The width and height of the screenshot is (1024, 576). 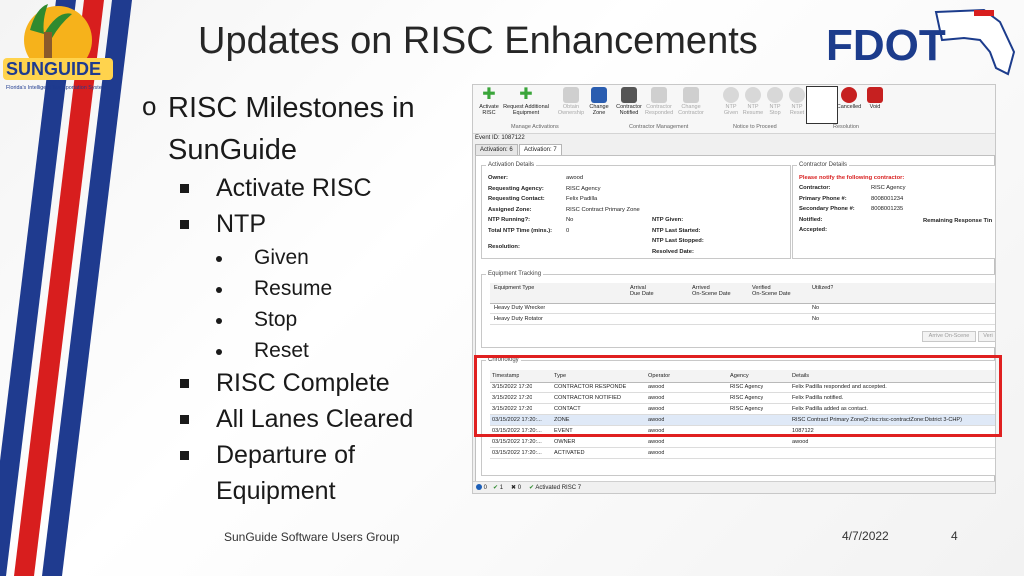 I want to click on group-title: Contractor Details, so click(x=823, y=165).